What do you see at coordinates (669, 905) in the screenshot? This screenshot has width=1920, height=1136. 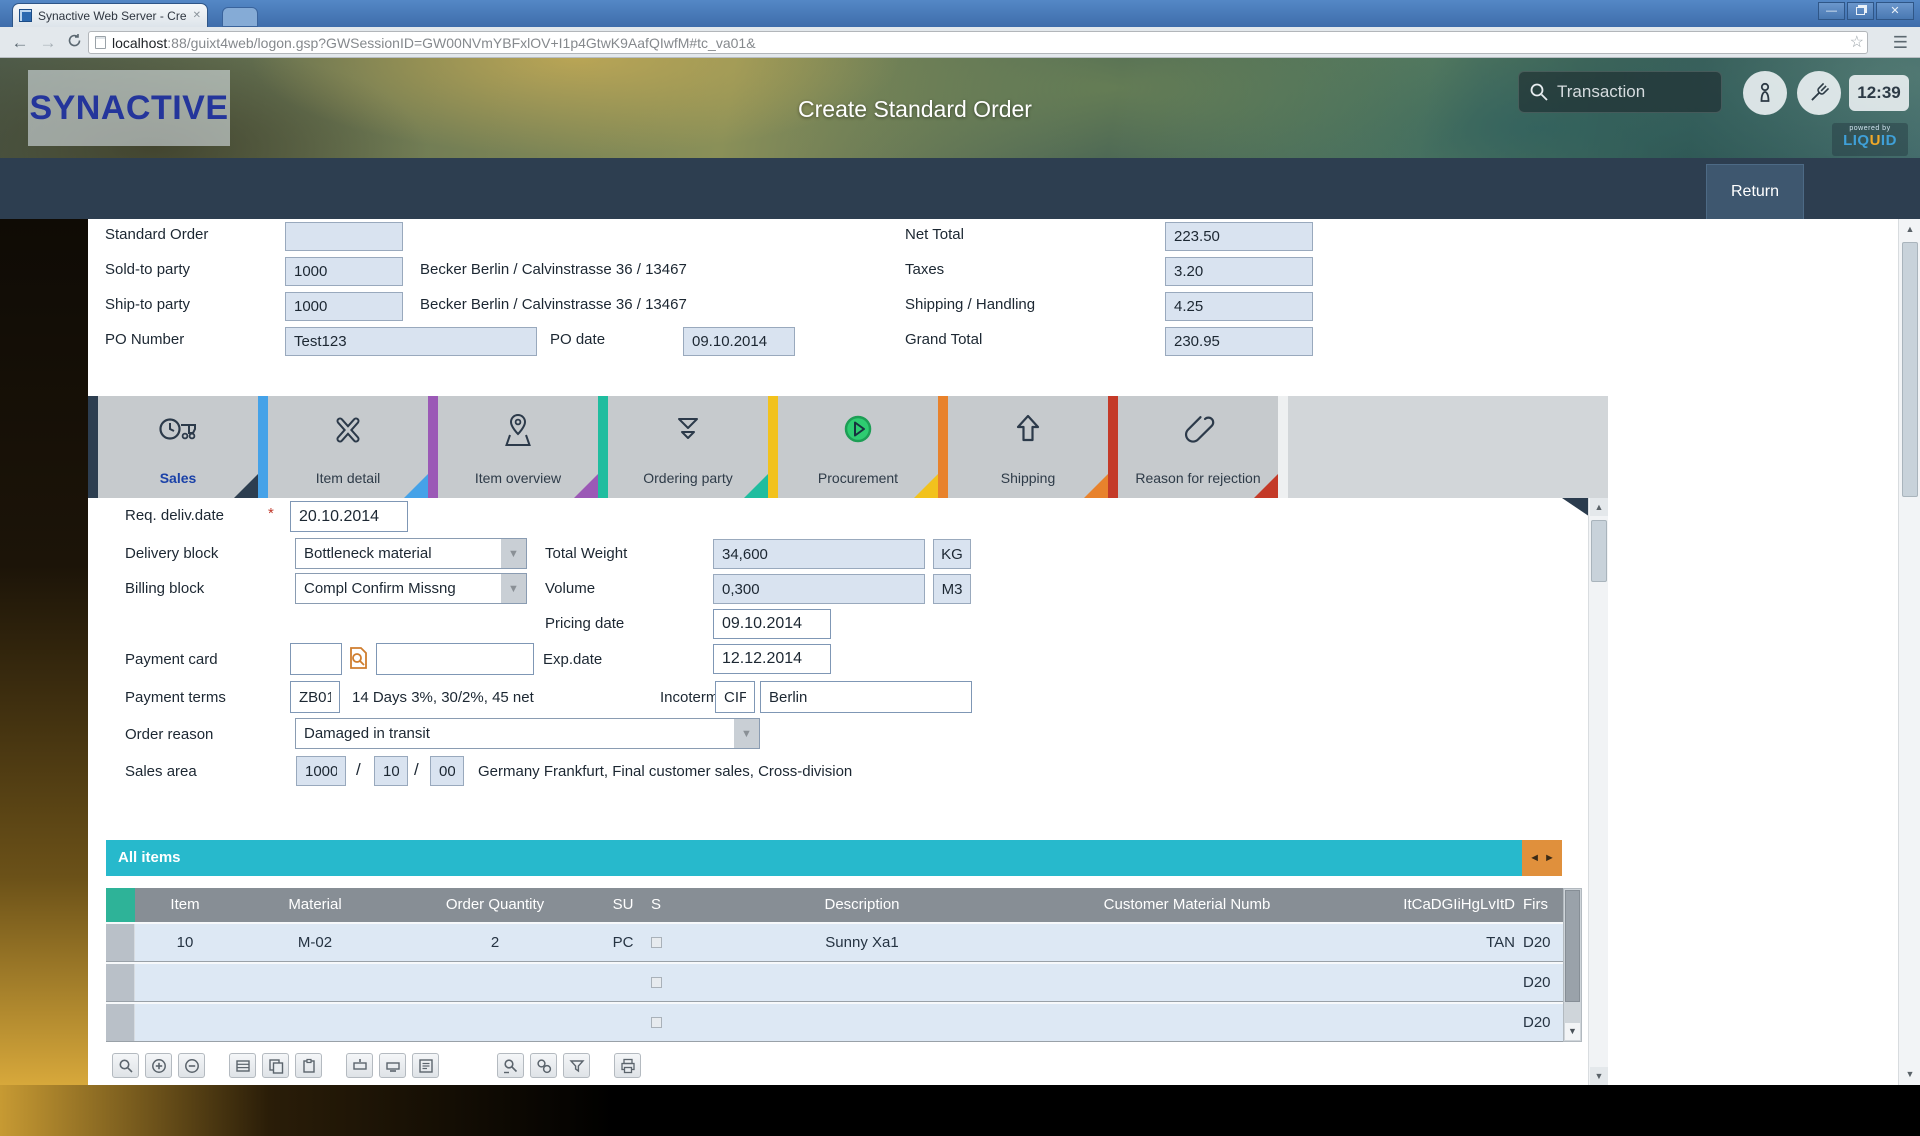 I see `col-s: S` at bounding box center [669, 905].